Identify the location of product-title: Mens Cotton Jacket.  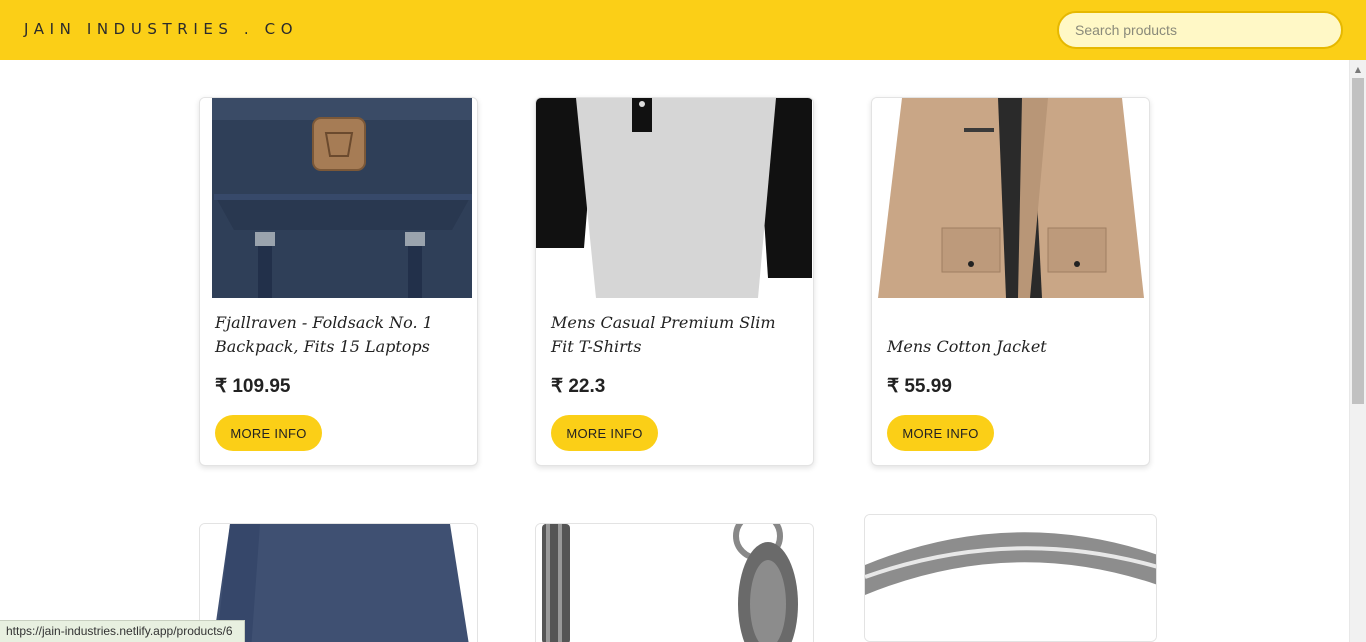
(1012, 347).